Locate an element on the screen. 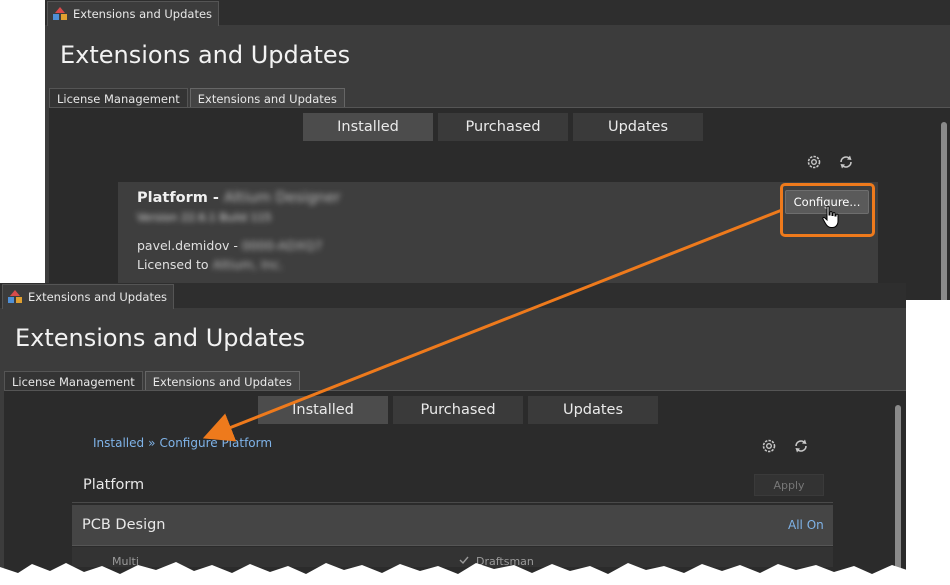 The width and height of the screenshot is (950, 585). all-on-link: All On is located at coordinates (806, 525).